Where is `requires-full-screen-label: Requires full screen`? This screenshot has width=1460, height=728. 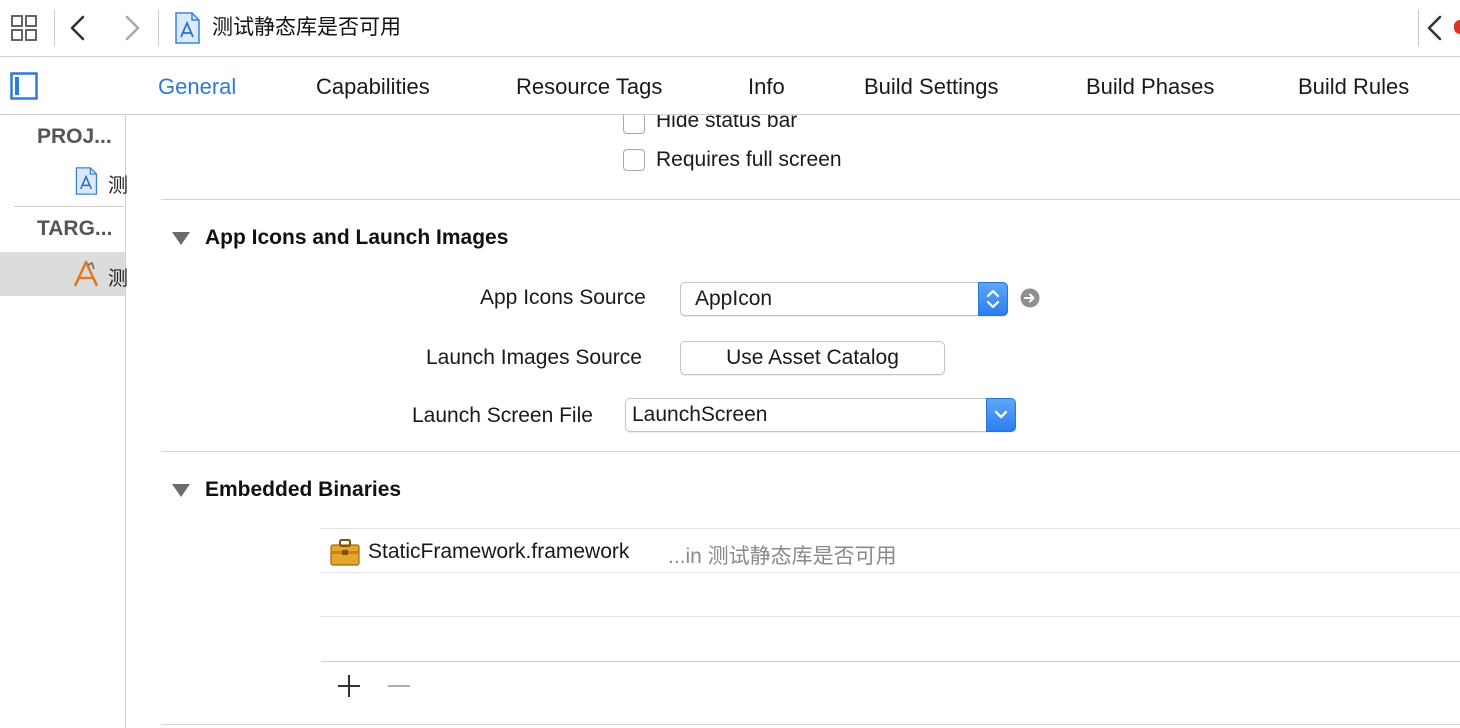 requires-full-screen-label: Requires full screen is located at coordinates (749, 159).